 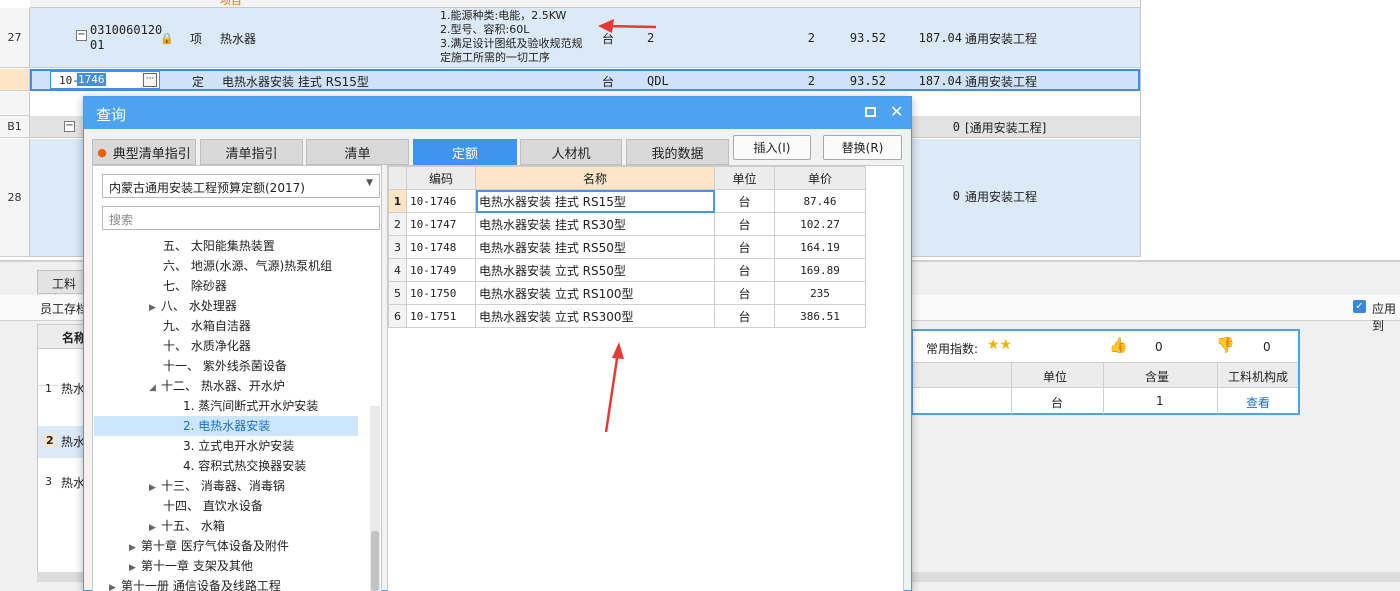 What do you see at coordinates (627, 26) in the screenshot?
I see `annotation-arrow-left` at bounding box center [627, 26].